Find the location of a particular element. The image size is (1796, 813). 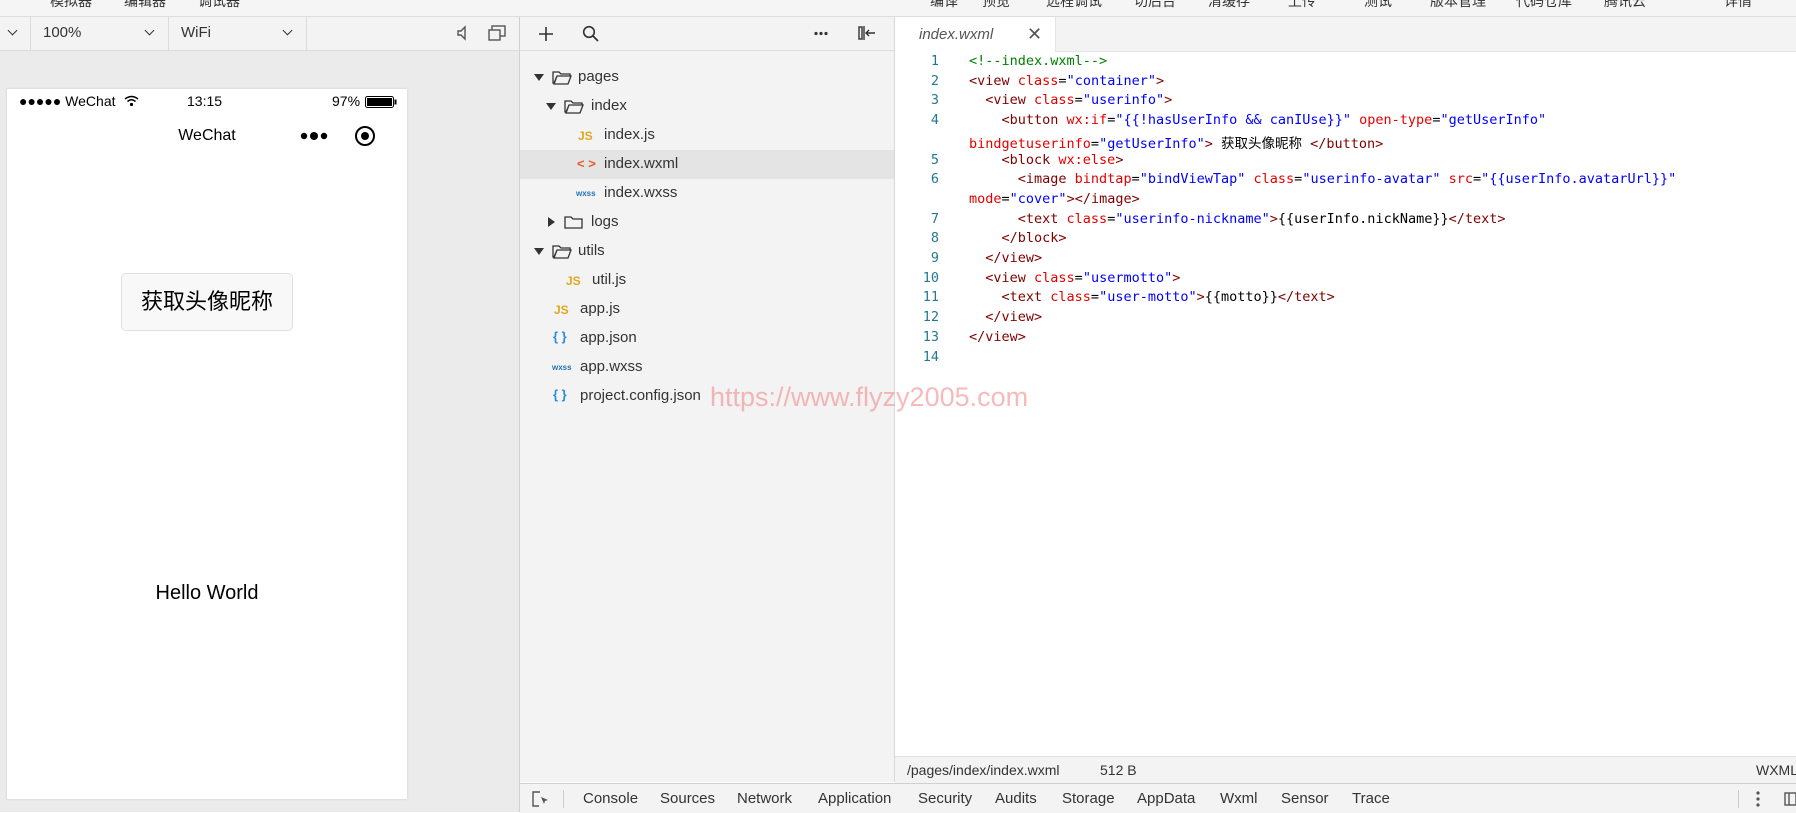

network-select: WiFi is located at coordinates (238, 33).